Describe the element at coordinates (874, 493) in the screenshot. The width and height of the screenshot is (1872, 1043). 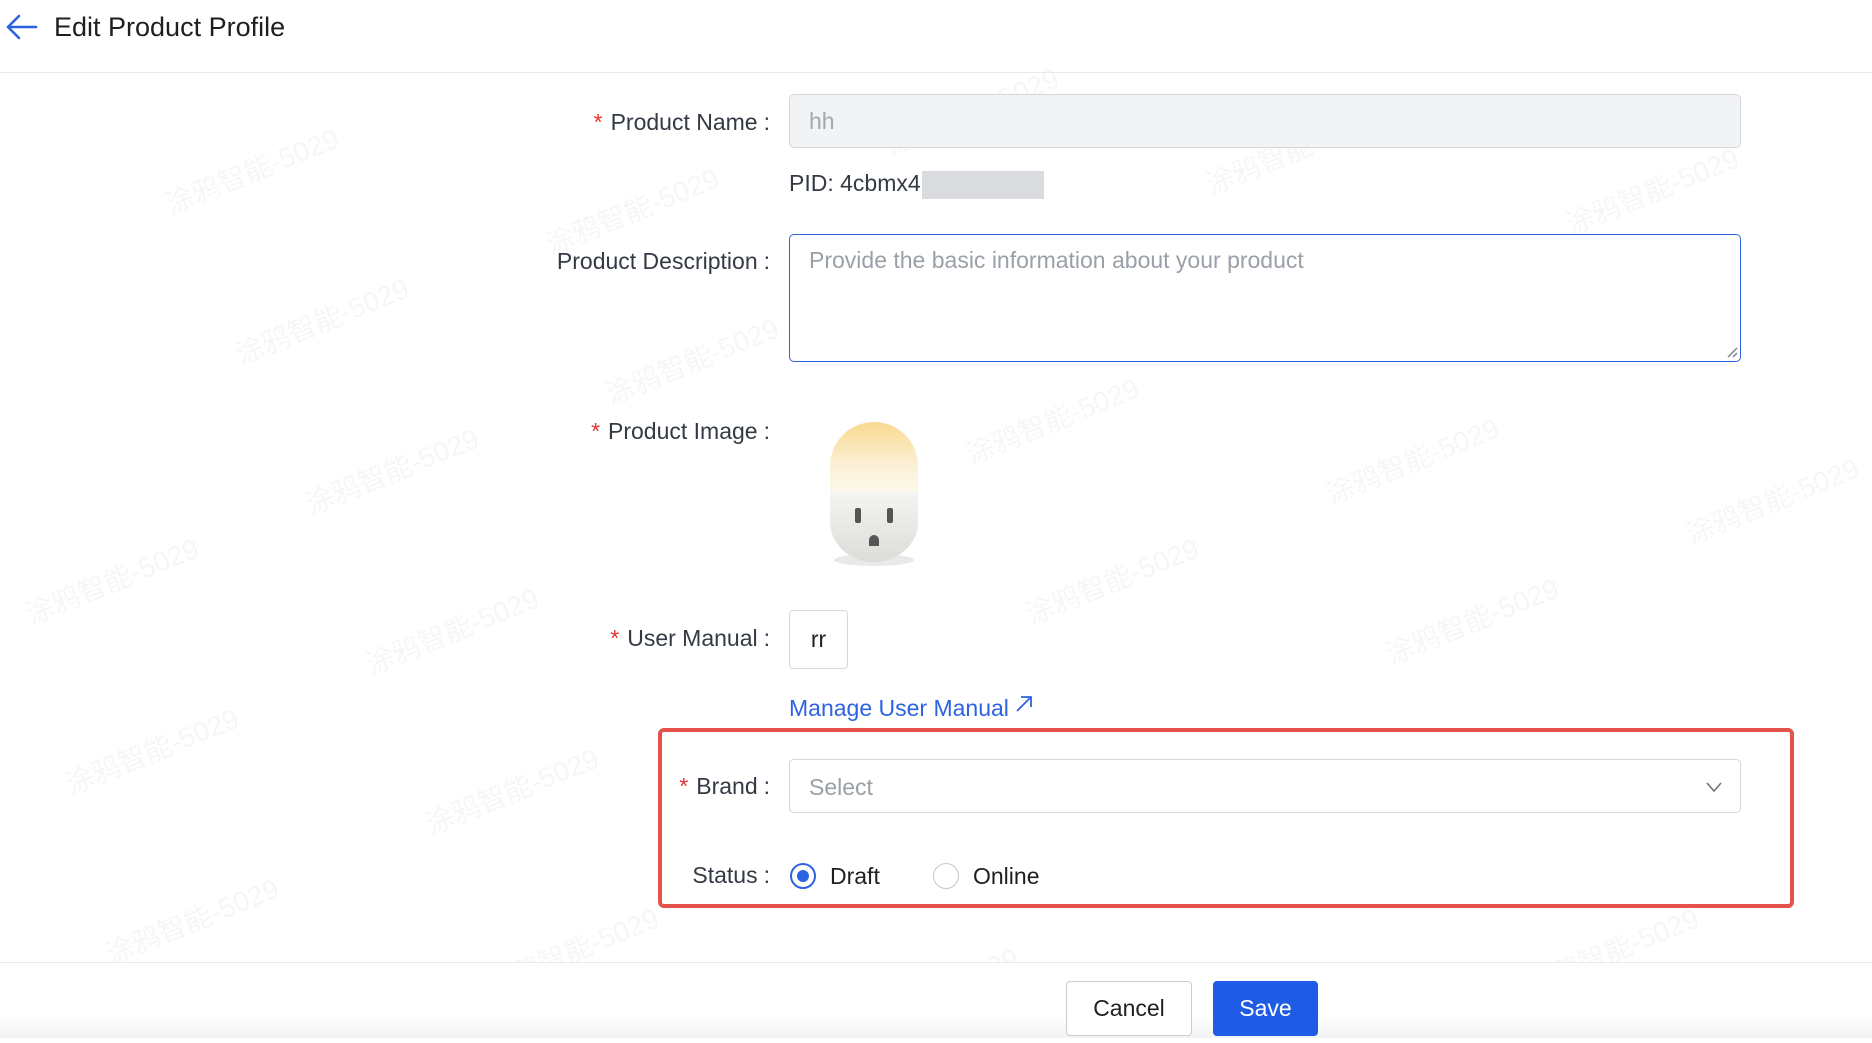
I see `smart-plug-icon` at that location.